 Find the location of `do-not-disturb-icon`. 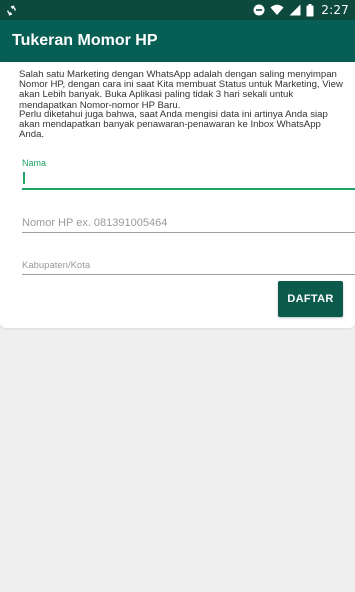

do-not-disturb-icon is located at coordinates (259, 10).